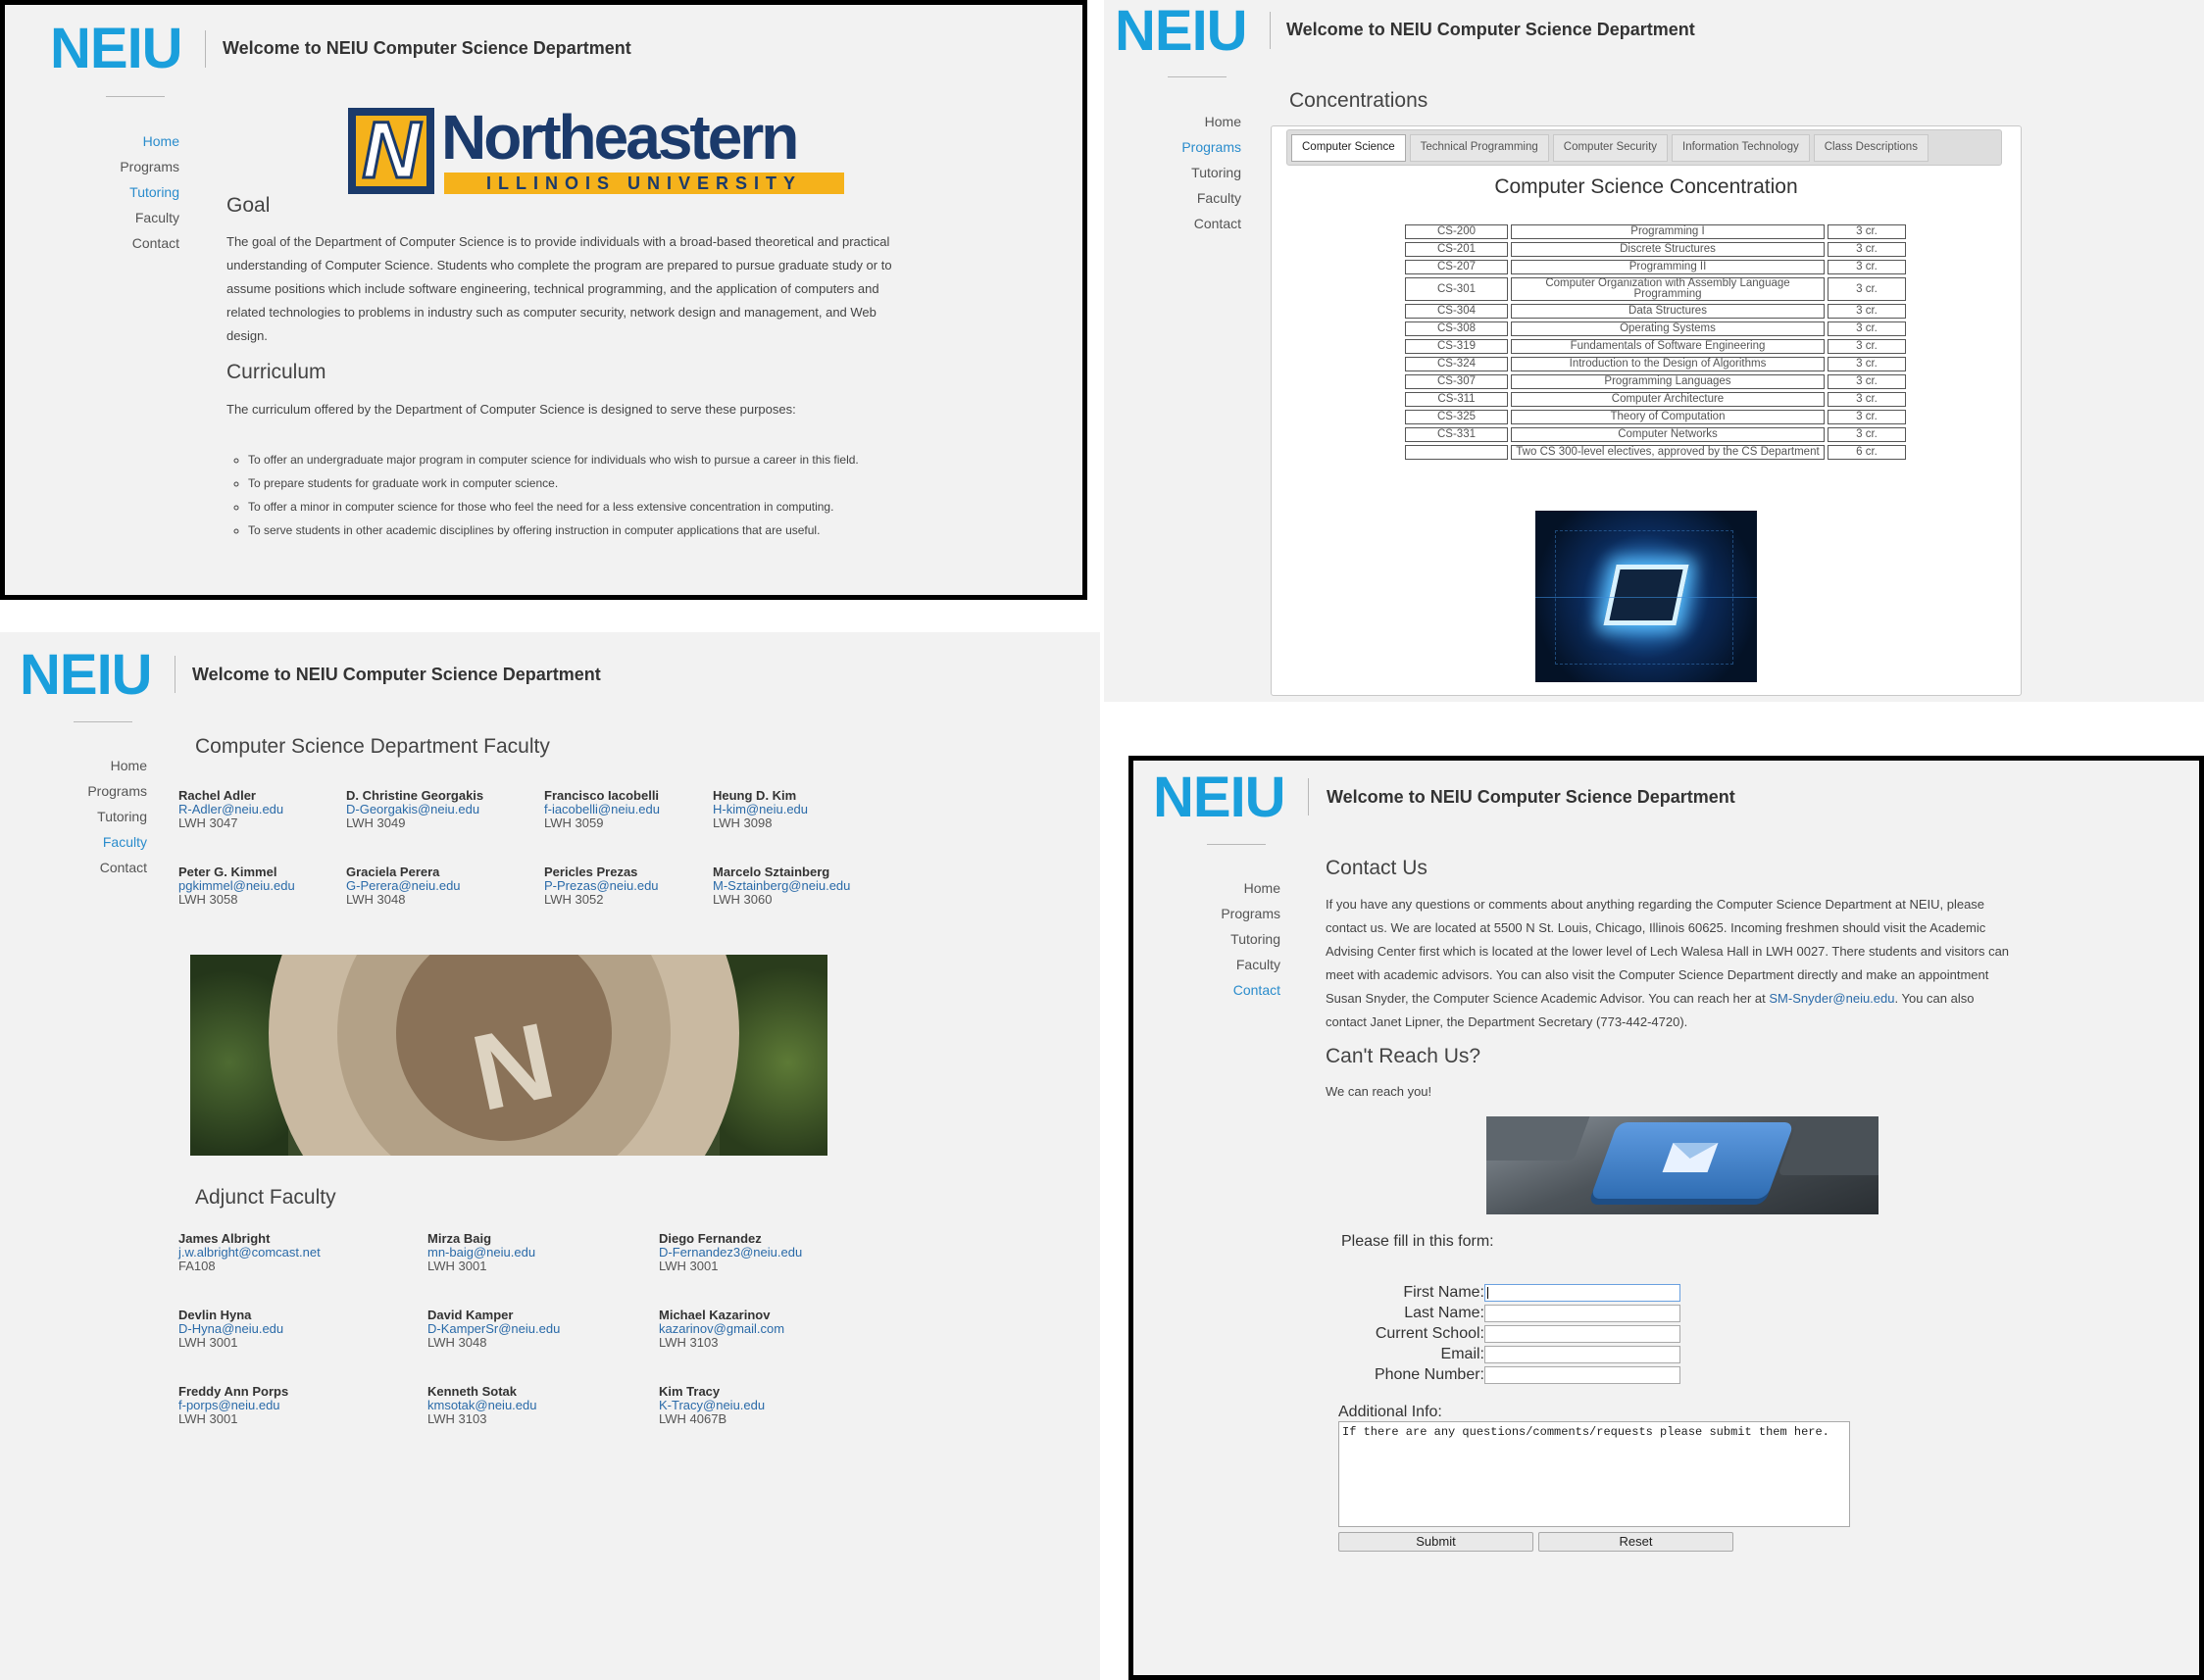  Describe the element at coordinates (1582, 1313) in the screenshot. I see `last-name-field` at that location.